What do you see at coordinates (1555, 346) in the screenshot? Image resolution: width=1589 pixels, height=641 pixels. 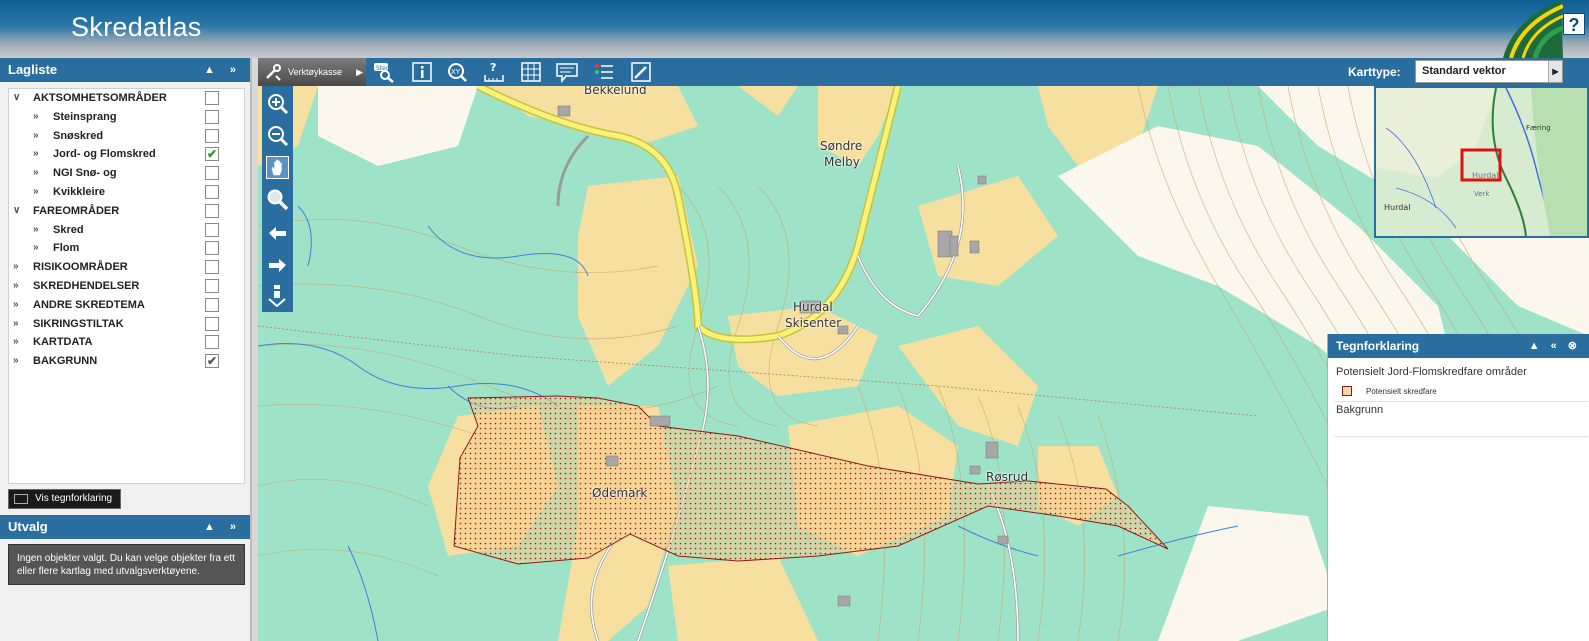 I see `panel-controls: ▲ « ⊗` at bounding box center [1555, 346].